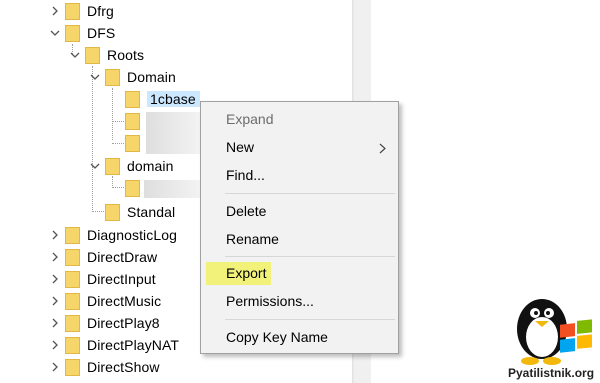 The width and height of the screenshot is (600, 383). I want to click on menu-item-new: New, so click(299, 147).